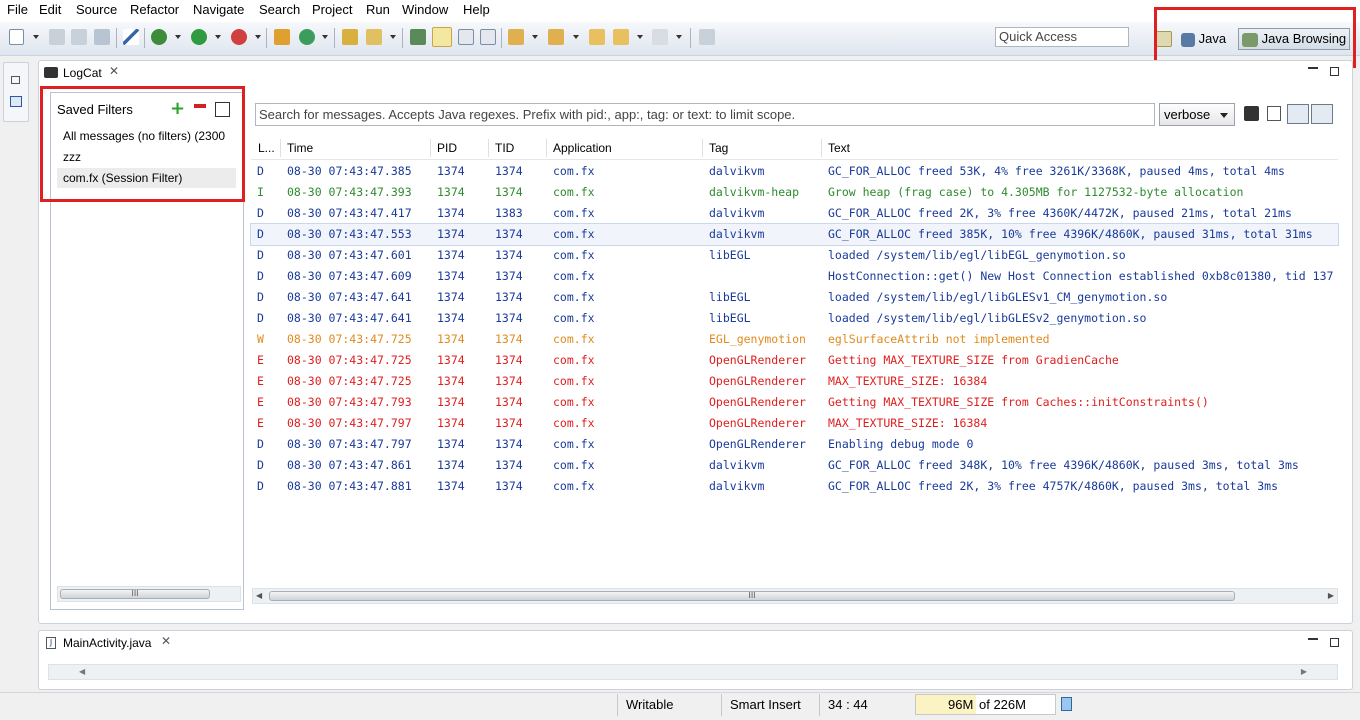 This screenshot has height=720, width=1360. Describe the element at coordinates (1062, 37) in the screenshot. I see `quick-access-input: Quick Access` at that location.